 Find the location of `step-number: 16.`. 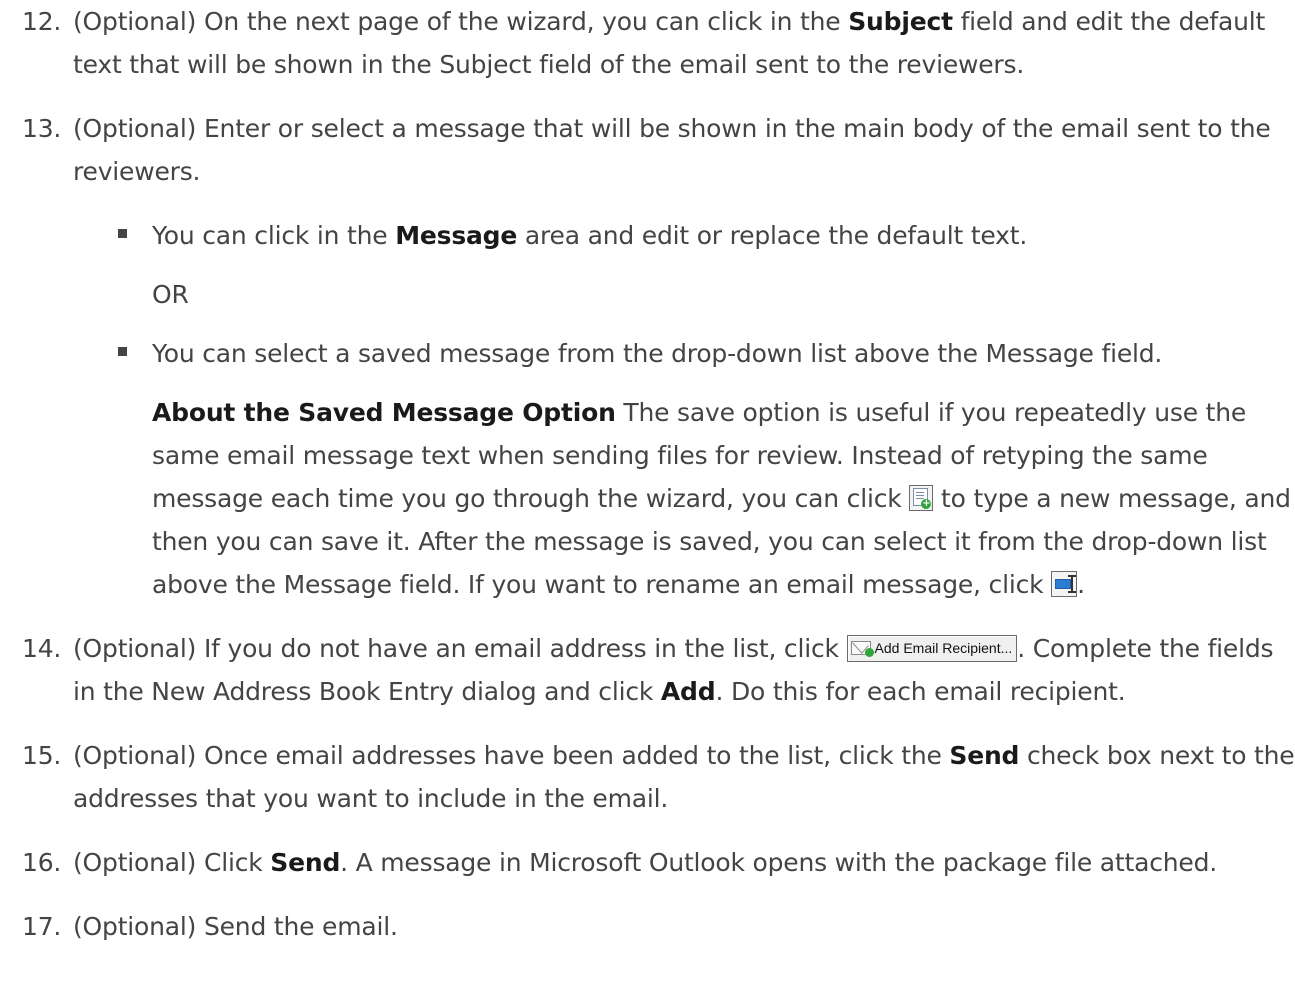

step-number: 16. is located at coordinates (42, 862).